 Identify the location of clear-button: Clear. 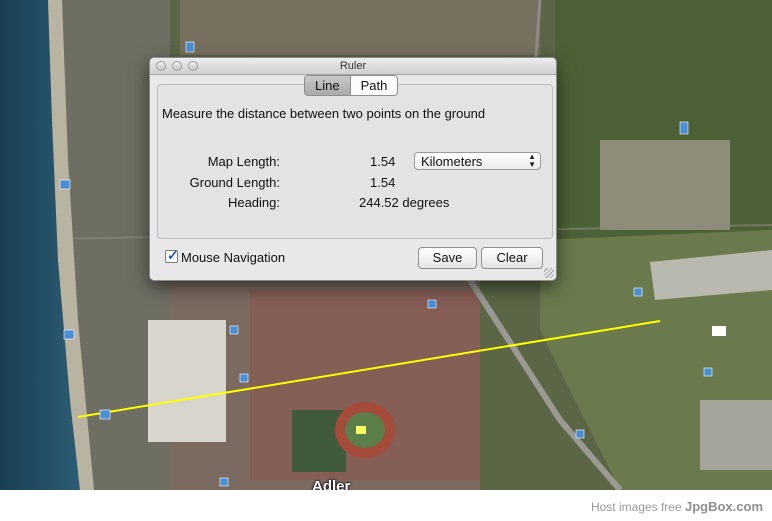
(512, 258).